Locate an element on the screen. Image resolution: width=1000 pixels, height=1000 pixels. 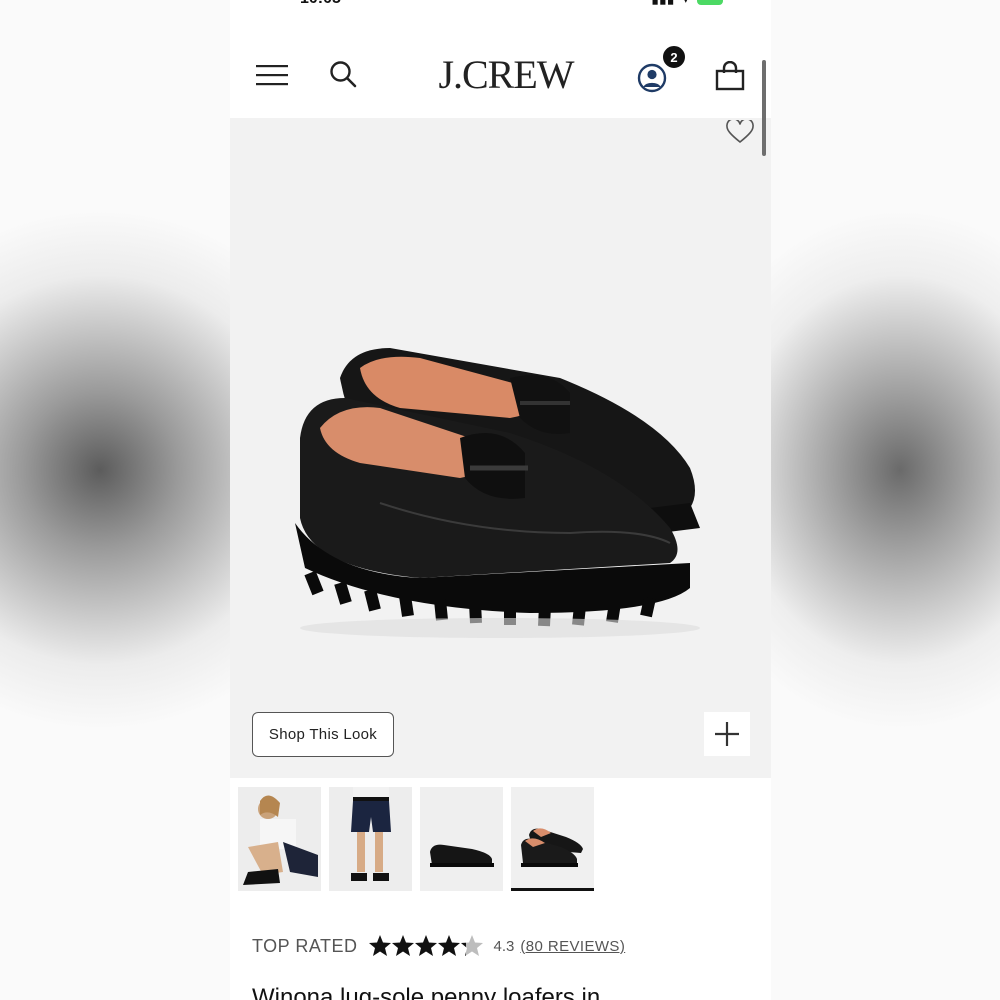
model-standing-thumbnail is located at coordinates (370, 839).